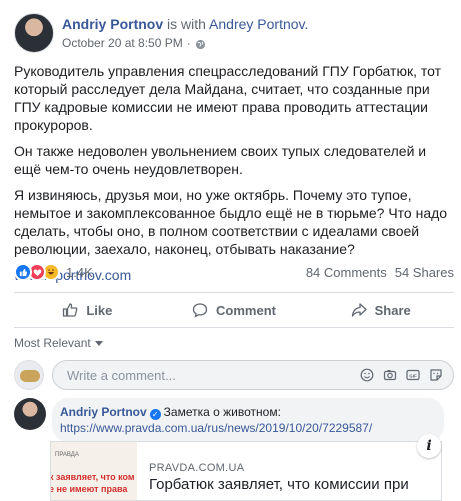 The image size is (461, 501). Describe the element at coordinates (79, 272) in the screenshot. I see `reaction-count: 1.4K` at that location.